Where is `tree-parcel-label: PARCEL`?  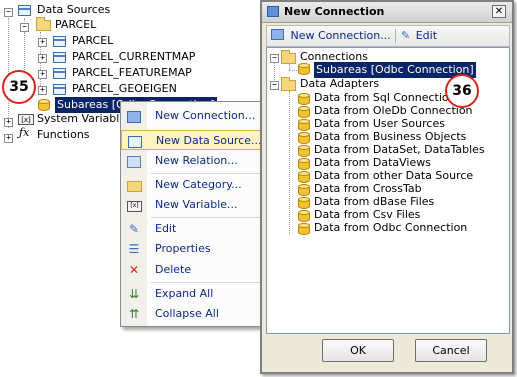
tree-parcel-label: PARCEL is located at coordinates (75, 25).